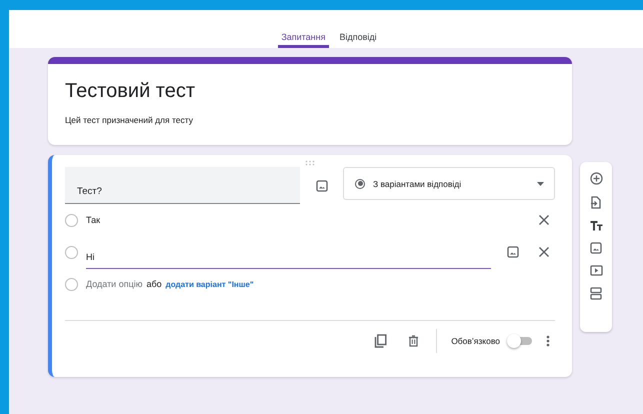 Image resolution: width=643 pixels, height=414 pixels. What do you see at coordinates (414, 341) in the screenshot?
I see `delete-icon` at bounding box center [414, 341].